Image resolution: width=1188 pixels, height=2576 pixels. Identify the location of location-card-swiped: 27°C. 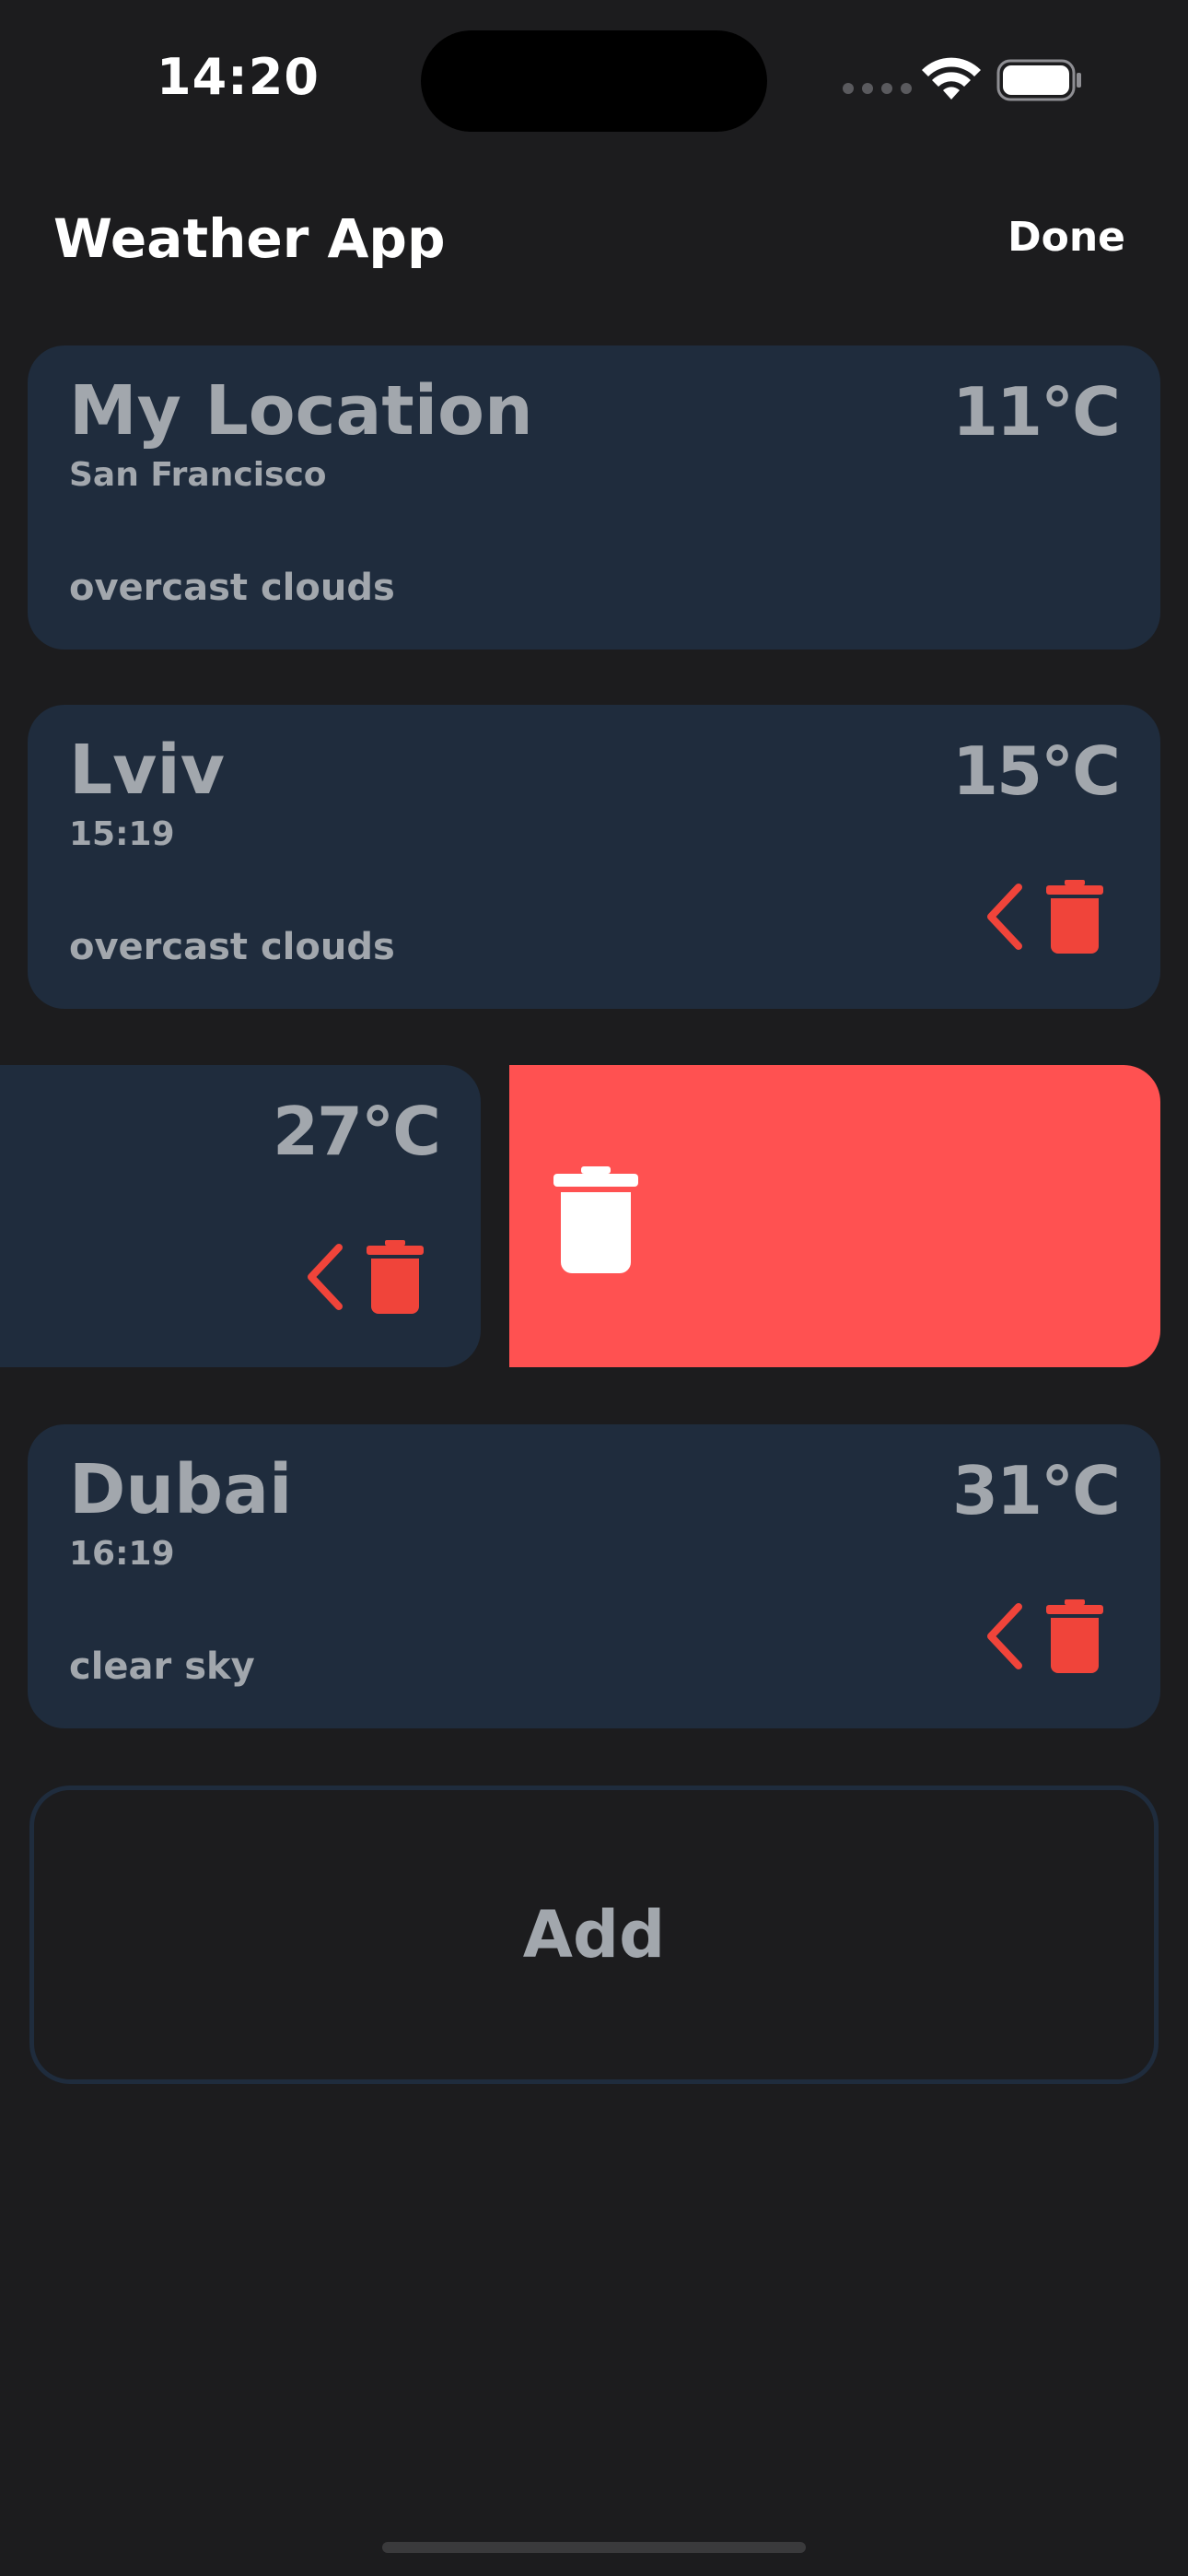
(240, 1216).